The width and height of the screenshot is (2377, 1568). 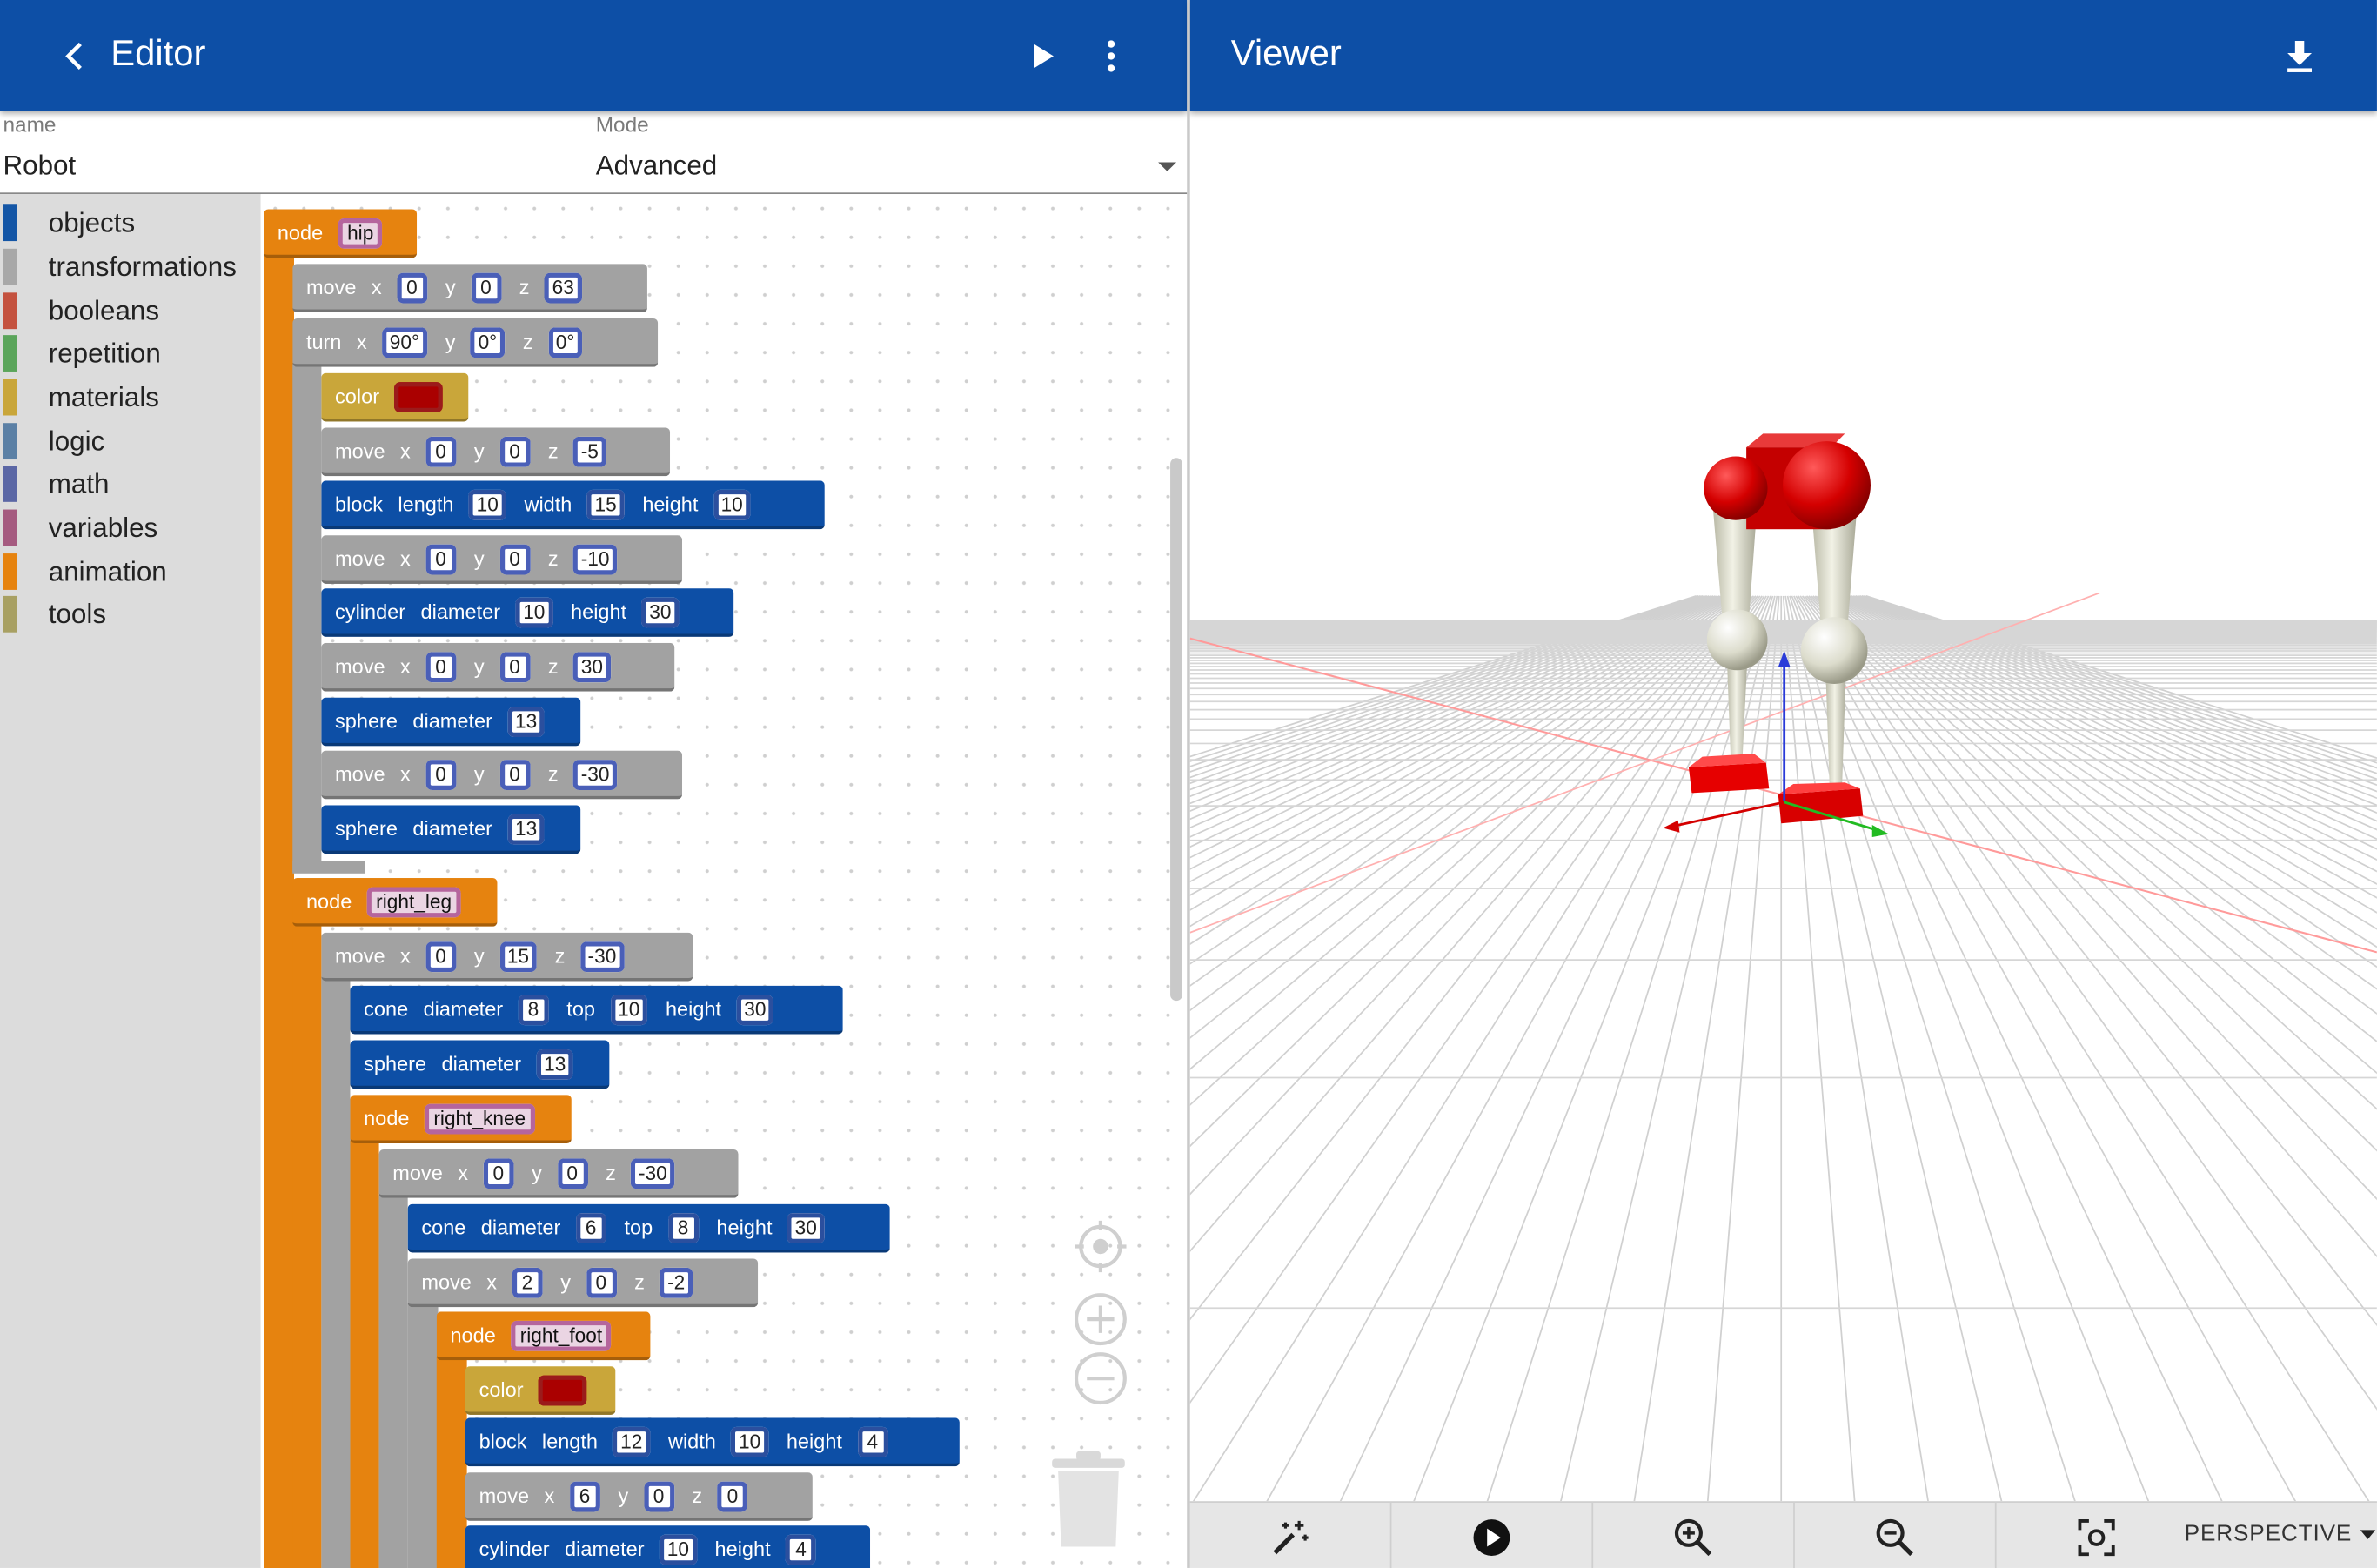 I want to click on category-repetition: repetition, so click(x=130, y=353).